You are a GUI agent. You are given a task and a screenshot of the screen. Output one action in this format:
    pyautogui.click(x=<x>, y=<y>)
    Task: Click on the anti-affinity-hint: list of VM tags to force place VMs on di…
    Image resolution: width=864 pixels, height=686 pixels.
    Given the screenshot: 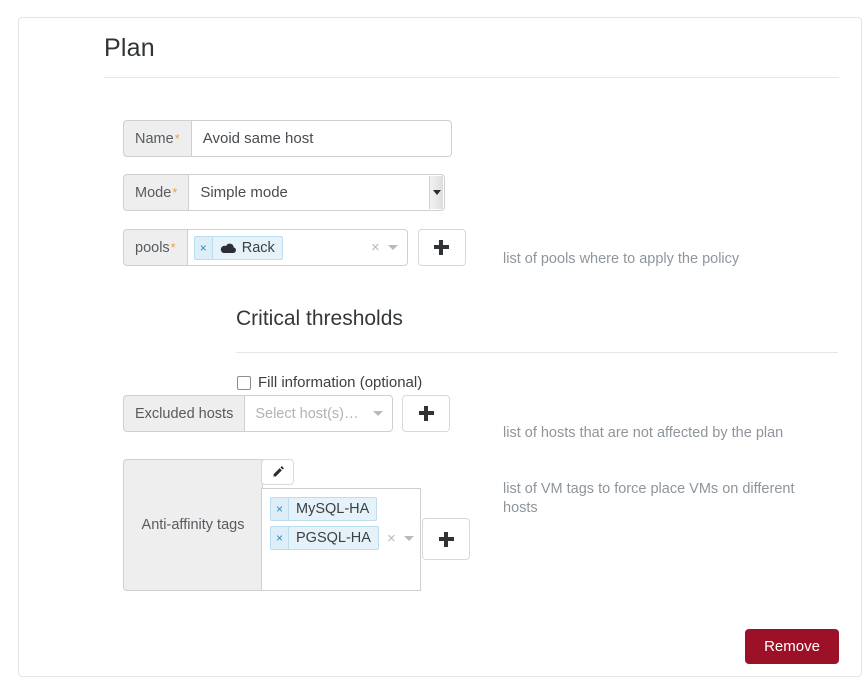 What is the action you would take?
    pyautogui.click(x=649, y=498)
    